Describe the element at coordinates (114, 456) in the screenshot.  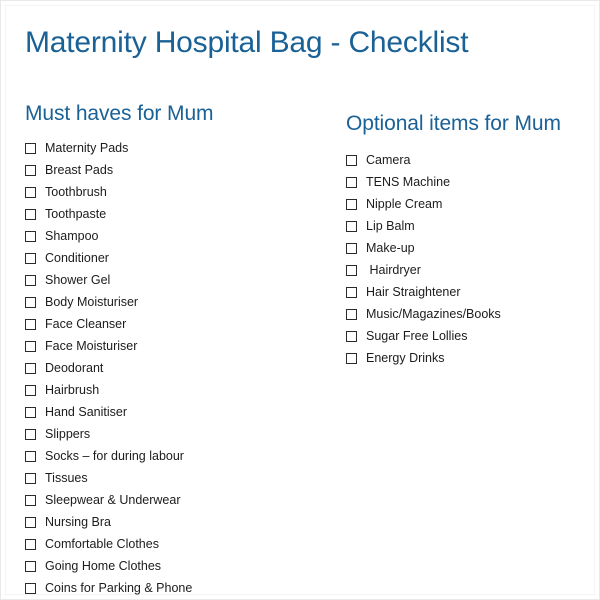
I see `checklist-item-label: Socks – for during labour` at that location.